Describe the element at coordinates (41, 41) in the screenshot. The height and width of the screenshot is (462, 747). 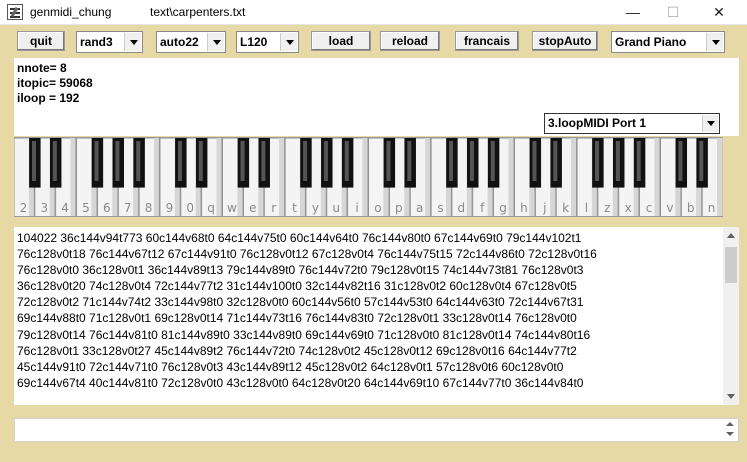
I see `quit-button: quit` at that location.